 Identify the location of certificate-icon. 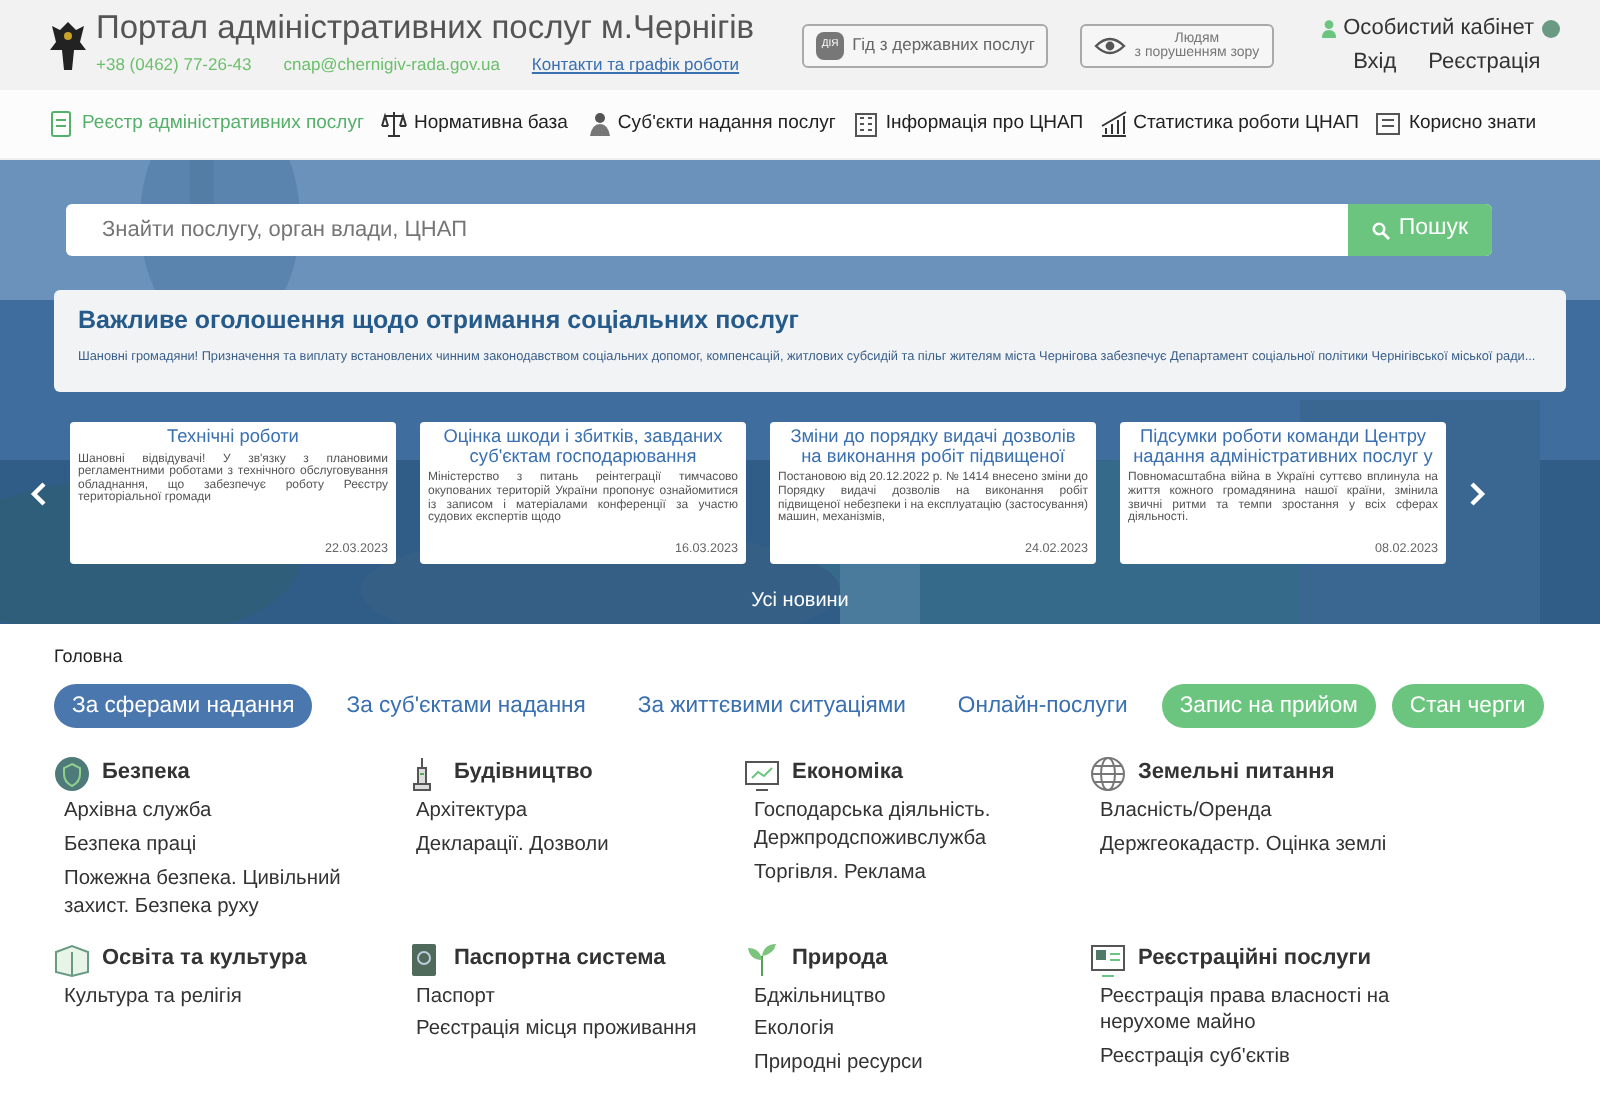
(1108, 959).